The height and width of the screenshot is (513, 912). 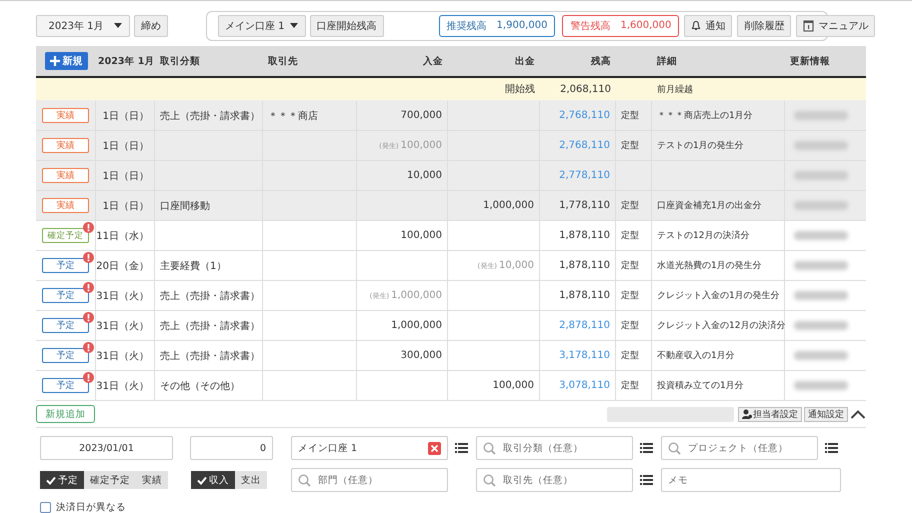 I want to click on warning-balance-value: 1,600,000, so click(x=646, y=25).